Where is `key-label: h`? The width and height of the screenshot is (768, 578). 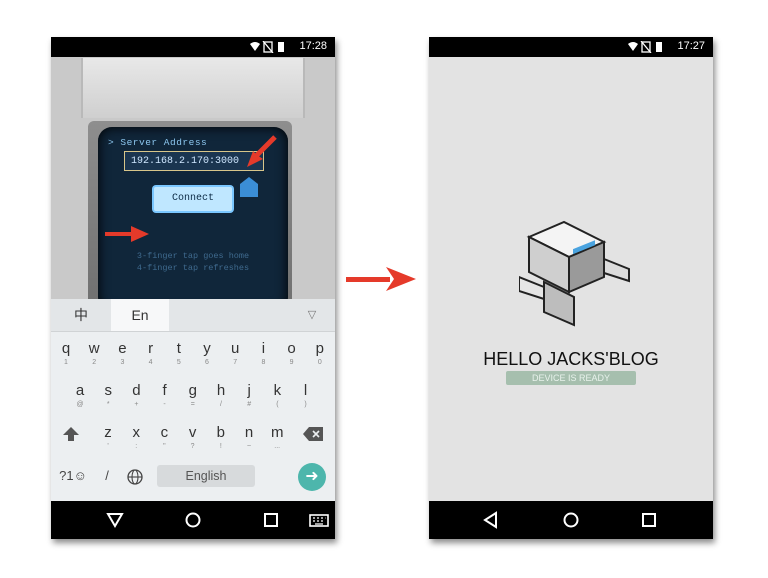
key-label: h is located at coordinates (221, 390).